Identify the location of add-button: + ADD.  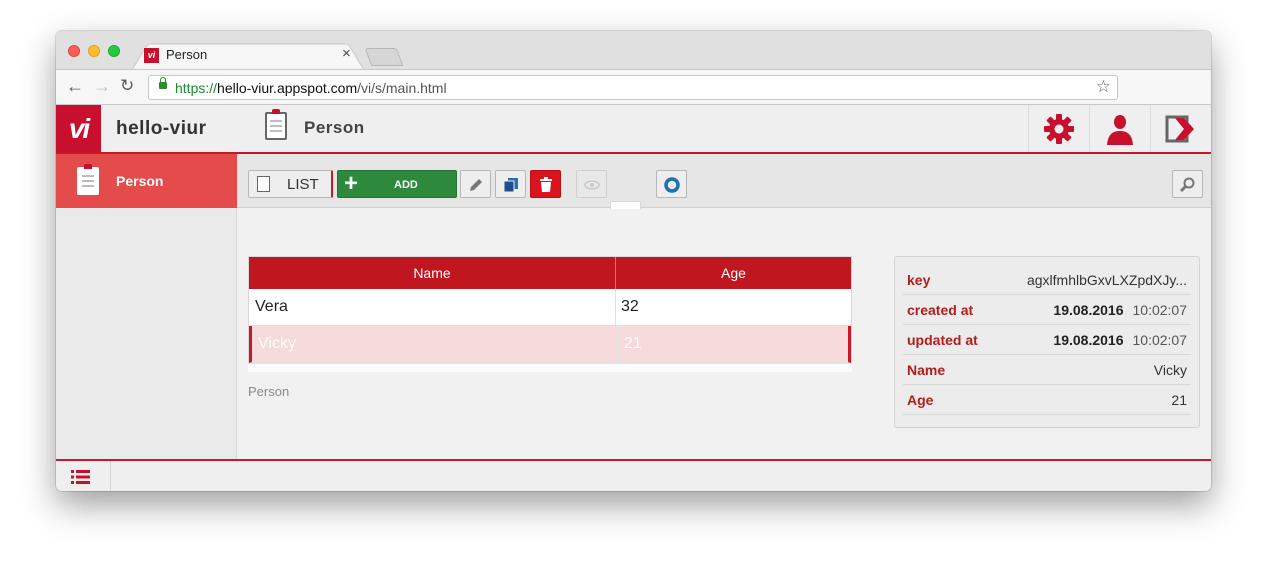
(397, 184).